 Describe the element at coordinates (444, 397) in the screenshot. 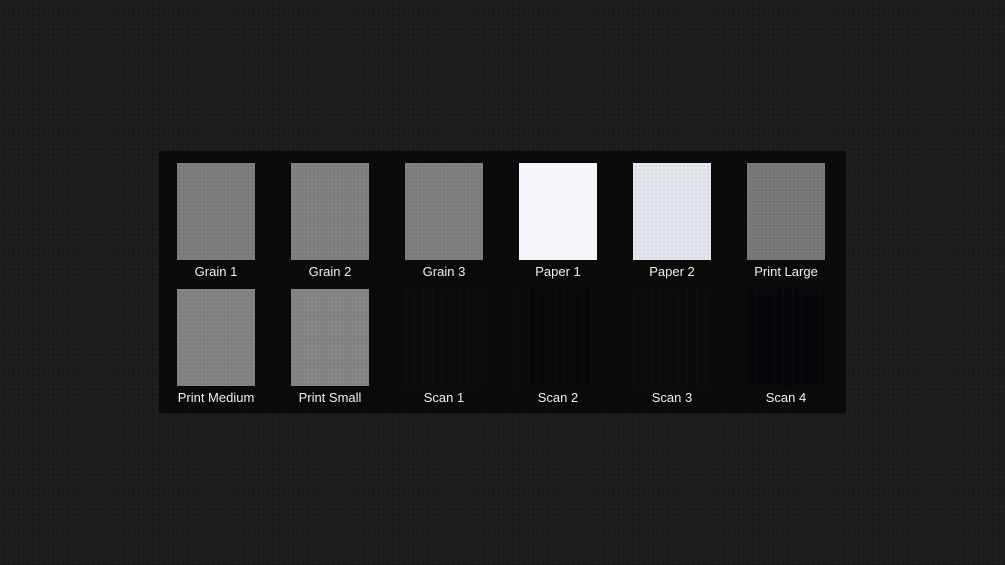

I see `preset-label: Scan 1` at that location.